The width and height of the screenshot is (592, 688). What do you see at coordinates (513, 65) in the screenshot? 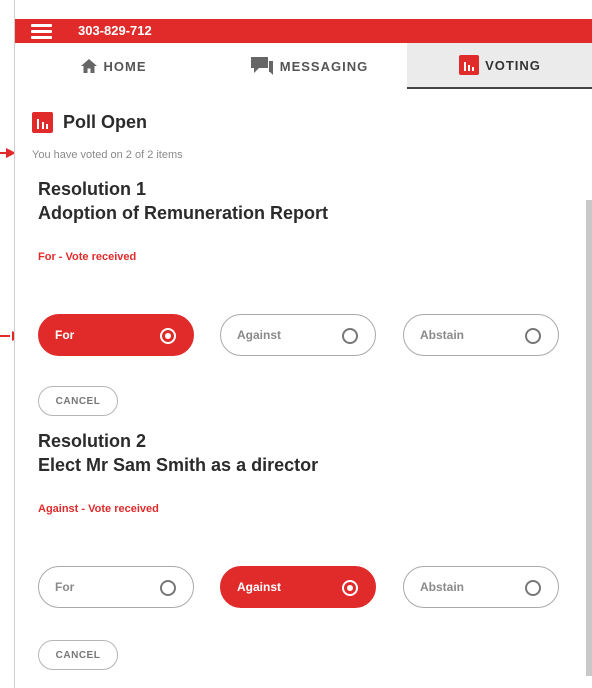
I see `tab-voting-label: VOTING` at bounding box center [513, 65].